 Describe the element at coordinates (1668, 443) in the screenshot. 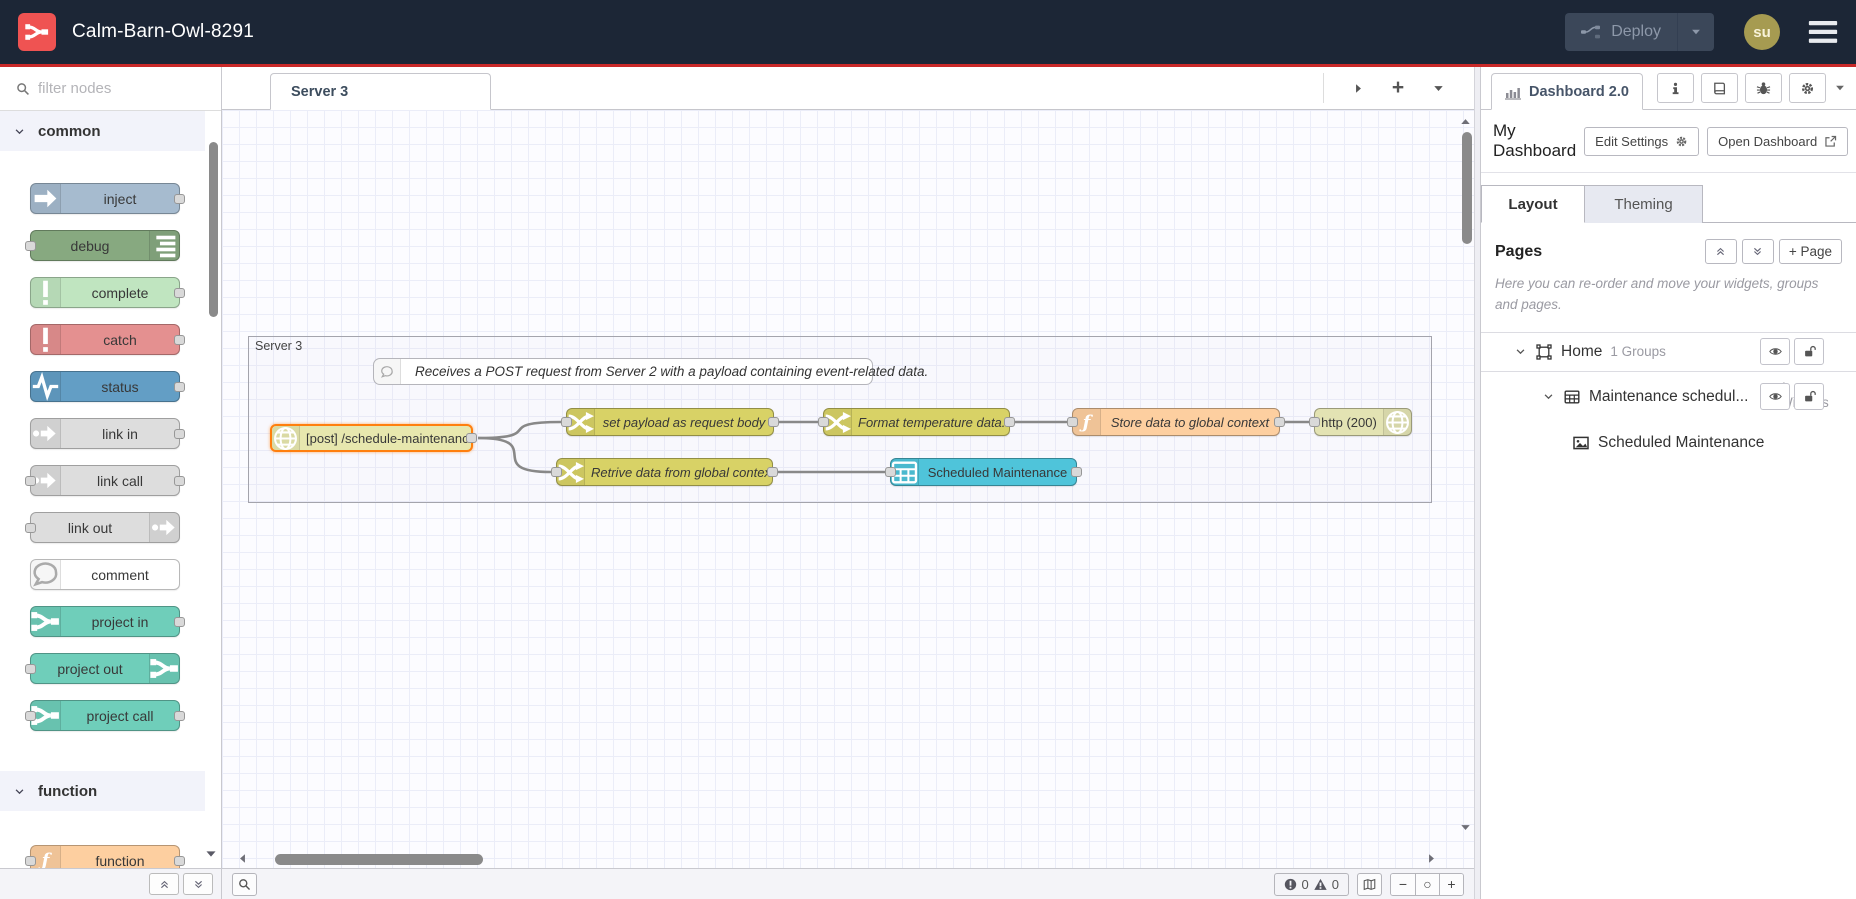

I see `tree-item-scheduled-maintenance: Scheduled Maintenance` at that location.